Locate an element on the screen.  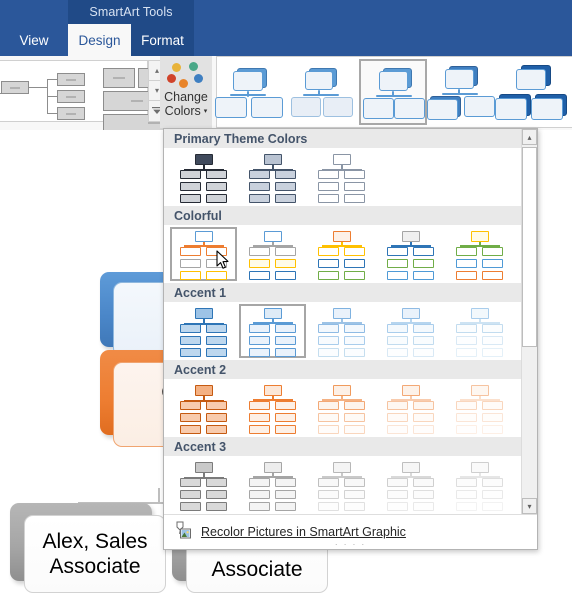
tab-view: View is located at coordinates (34, 40).